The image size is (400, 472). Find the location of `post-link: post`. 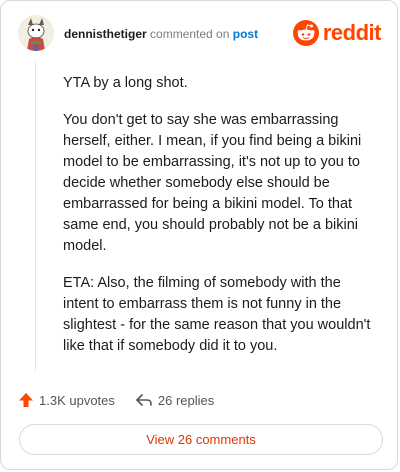

post-link: post is located at coordinates (245, 34).